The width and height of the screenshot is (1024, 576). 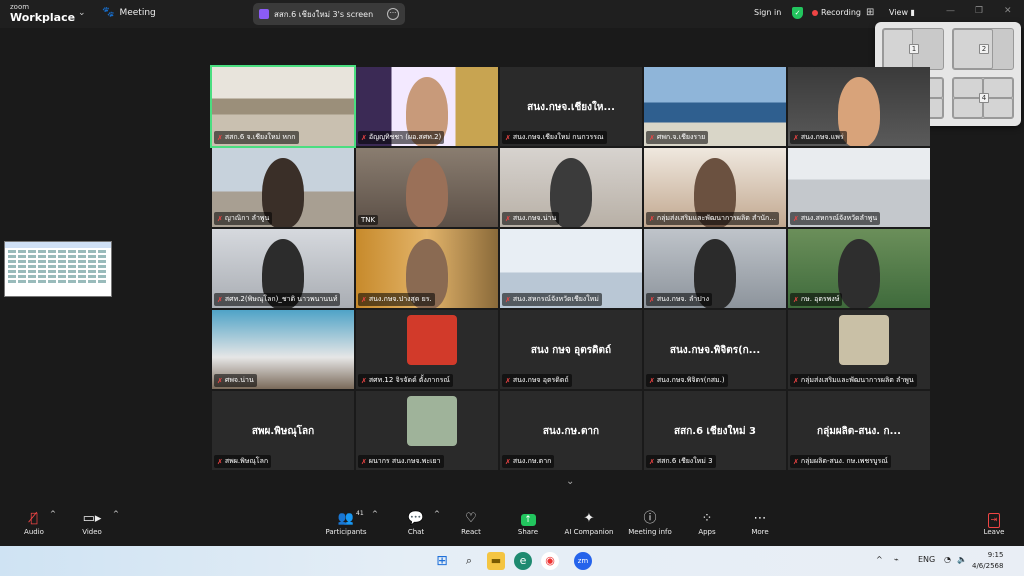 What do you see at coordinates (368, 220) in the screenshot?
I see `participant-name: TNK` at bounding box center [368, 220].